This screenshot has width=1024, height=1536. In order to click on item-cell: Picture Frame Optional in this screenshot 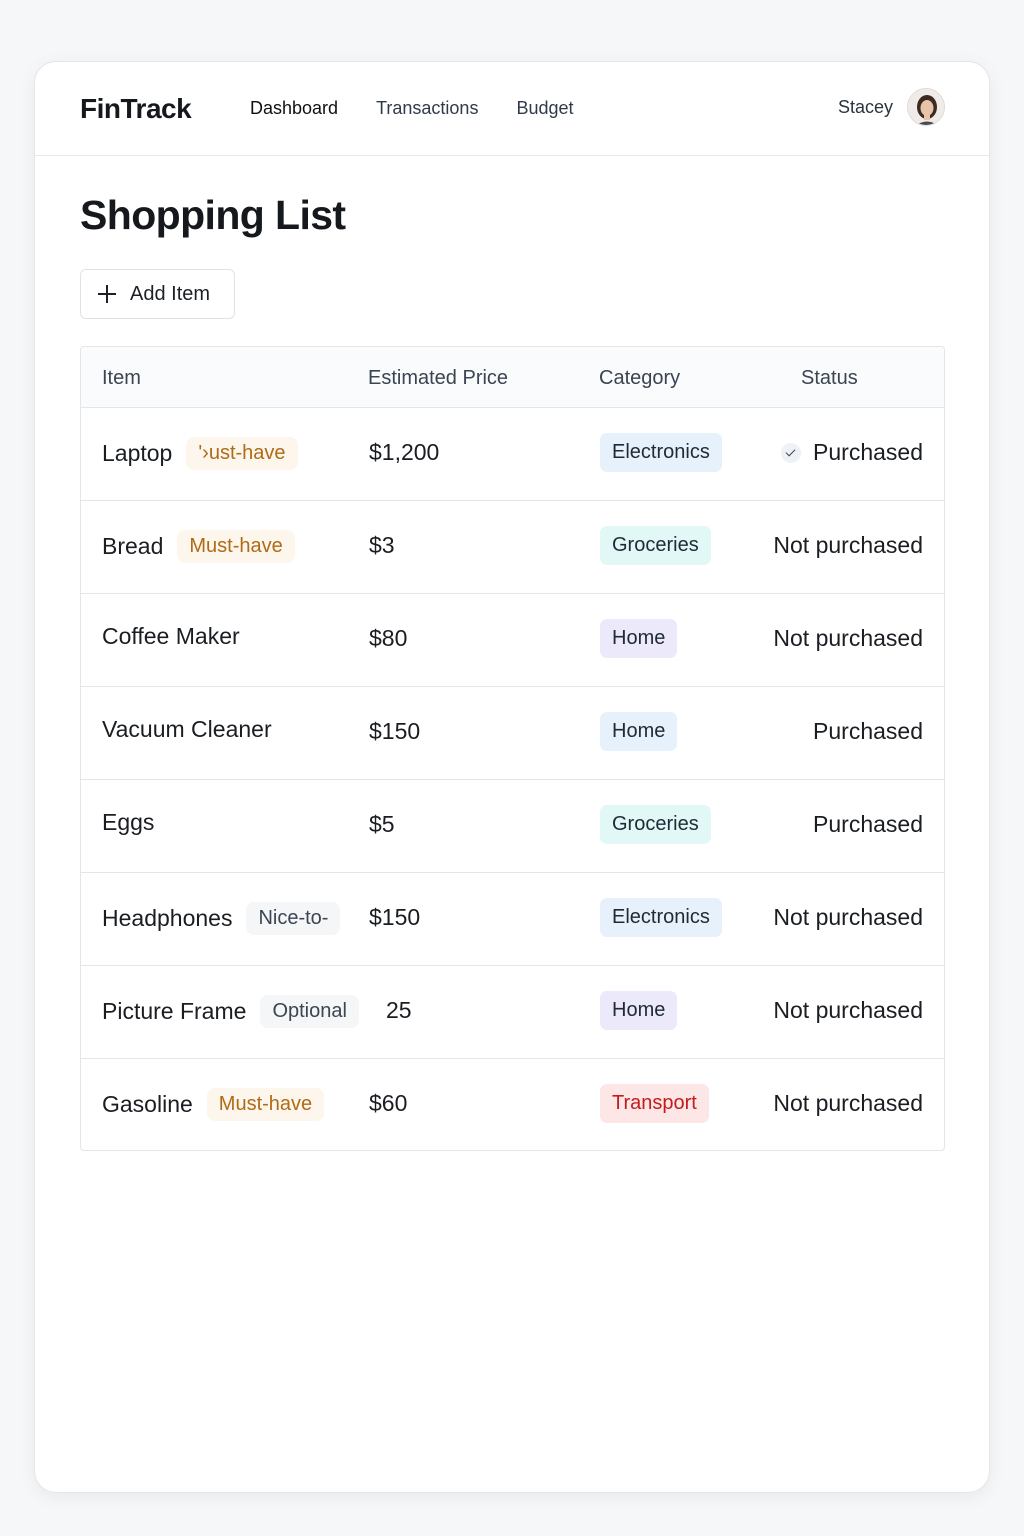, I will do `click(230, 1011)`.